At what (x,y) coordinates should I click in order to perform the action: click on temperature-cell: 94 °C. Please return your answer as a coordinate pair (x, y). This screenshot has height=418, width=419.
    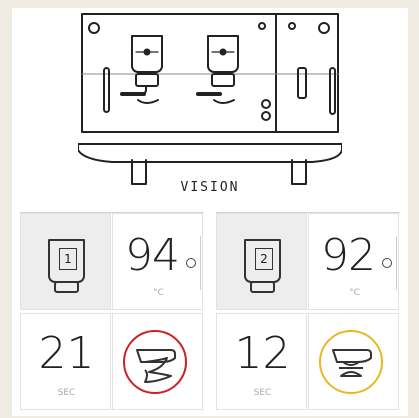
    Looking at the image, I should click on (157, 261).